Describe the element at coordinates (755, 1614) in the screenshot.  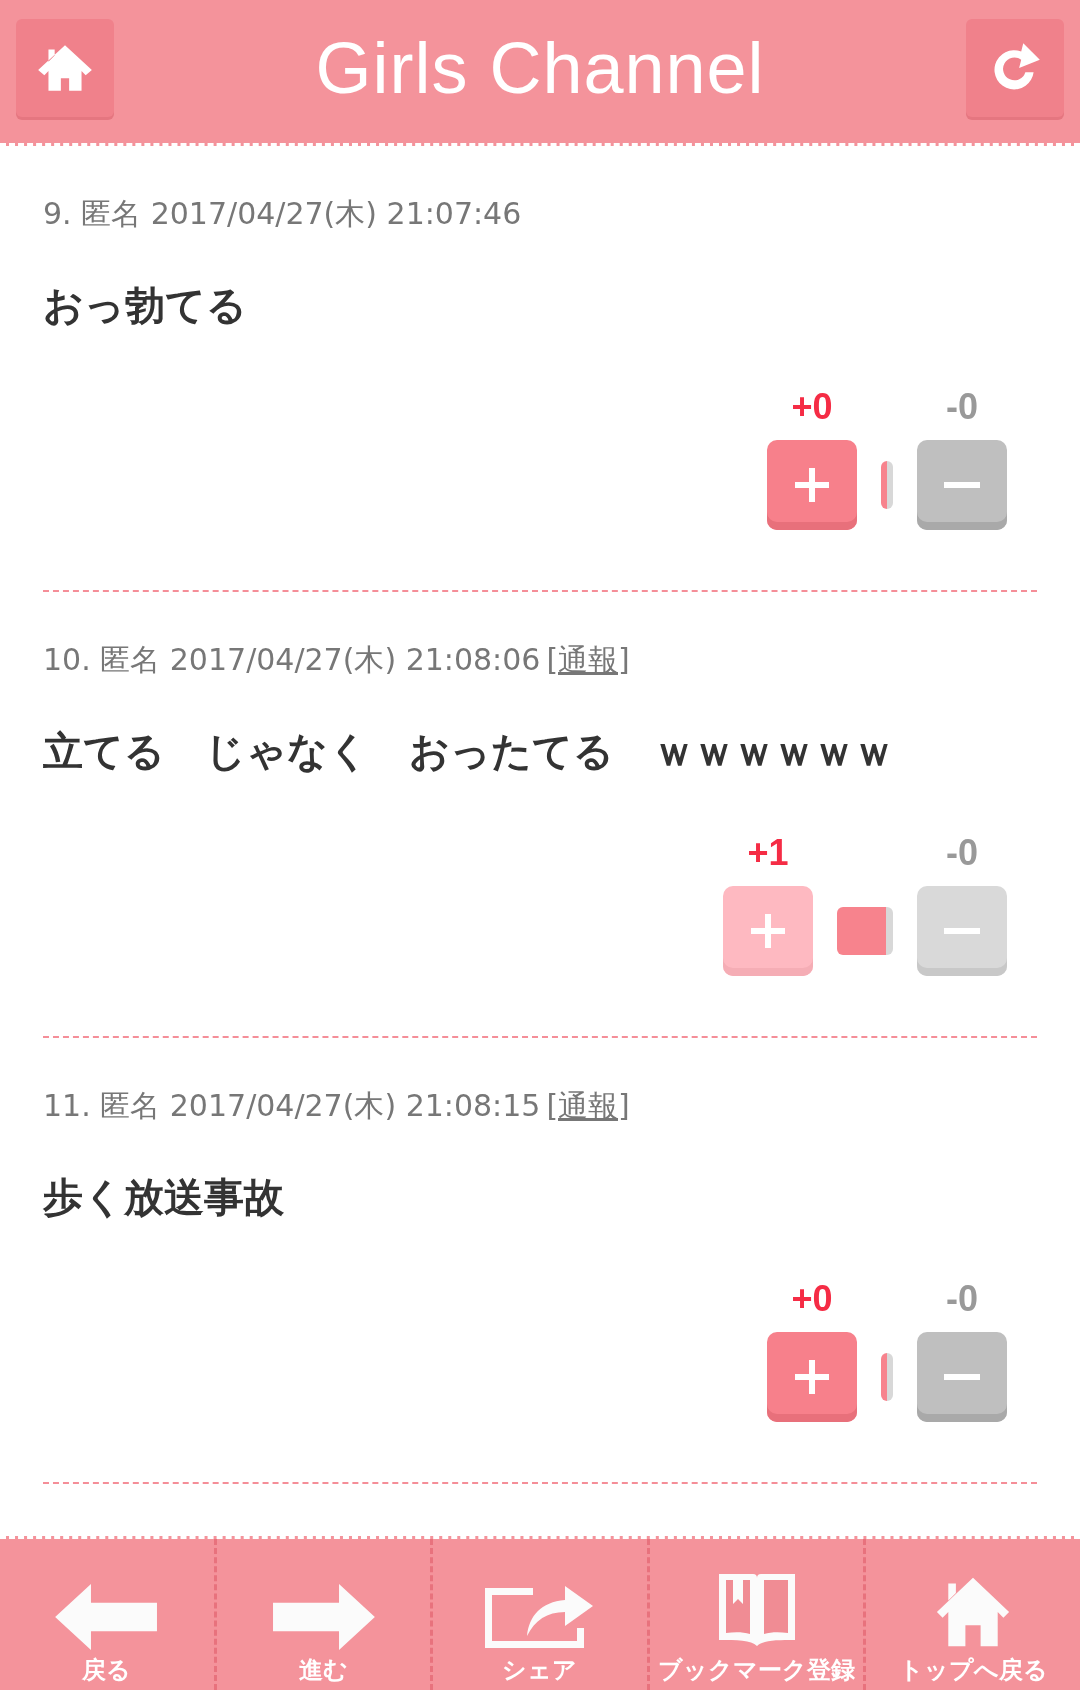
I see `toolbar-button: ブックマーク登録` at that location.